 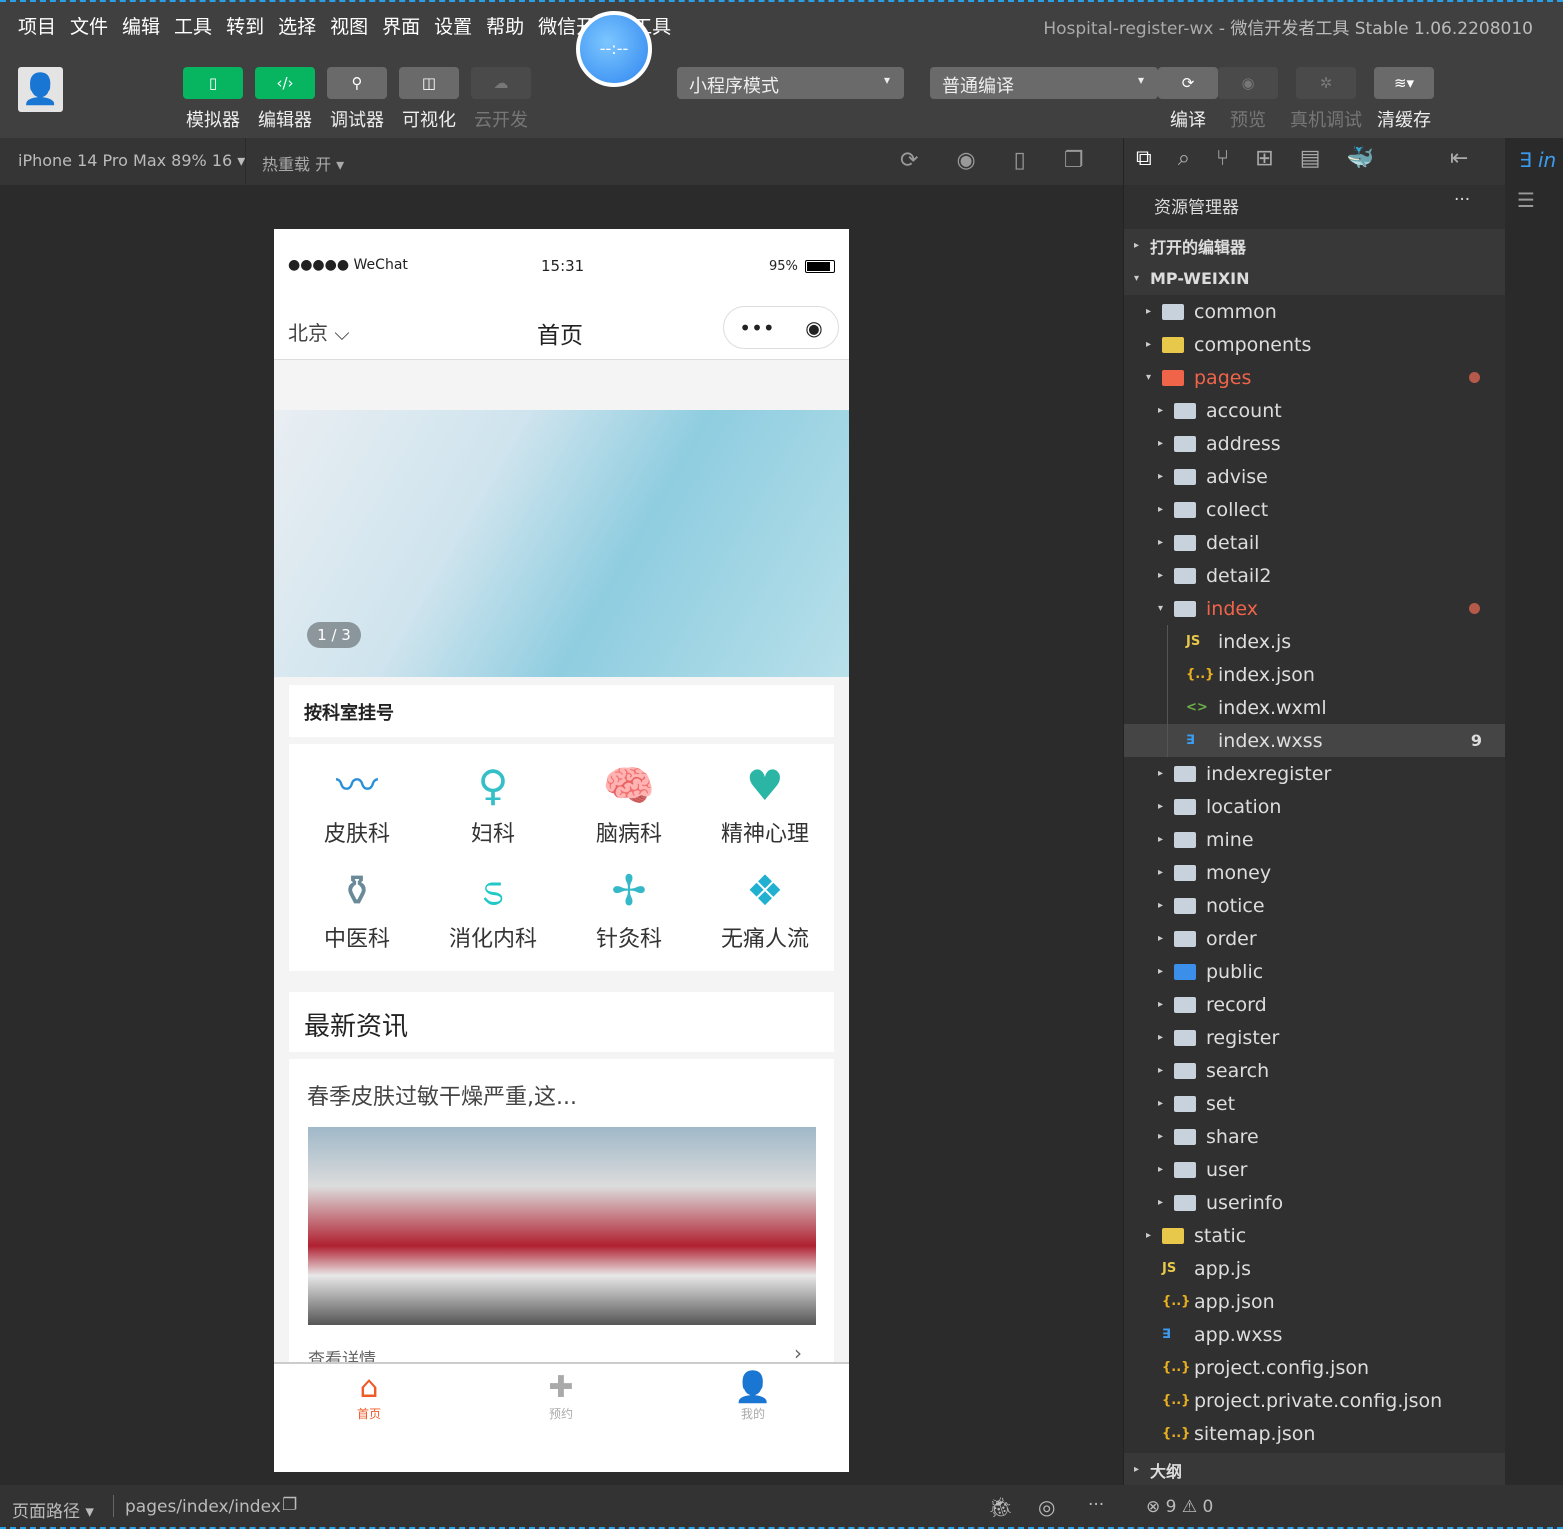 What do you see at coordinates (1264, 165) in the screenshot?
I see `extensions-icon: ⊞` at bounding box center [1264, 165].